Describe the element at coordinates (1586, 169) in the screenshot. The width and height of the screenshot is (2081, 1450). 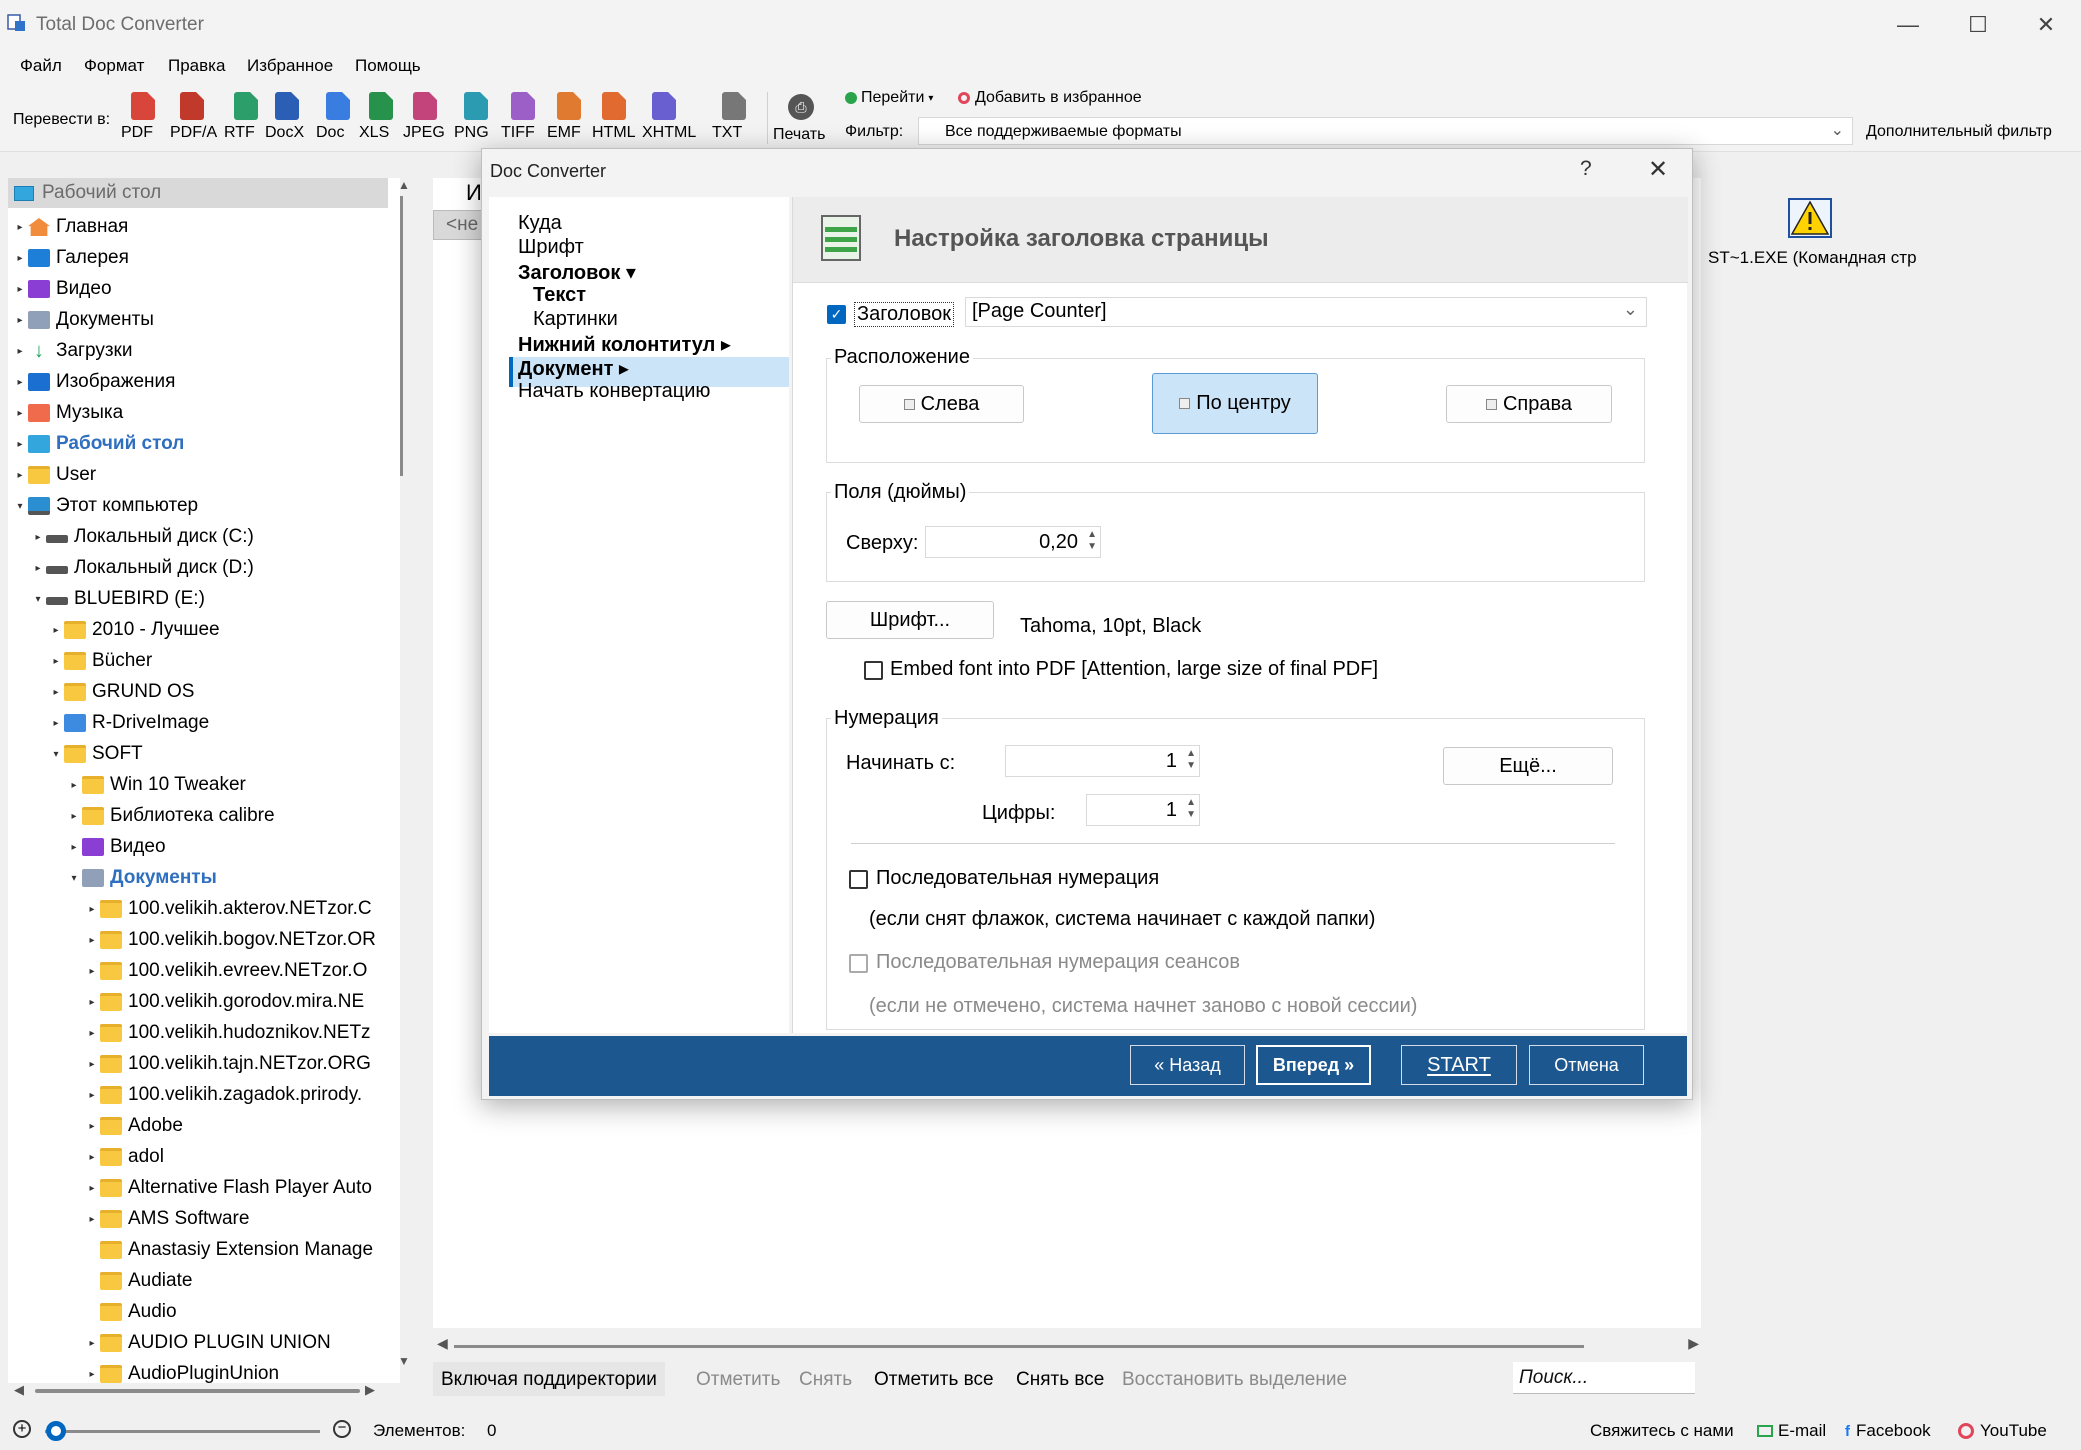
I see `help-button: ?` at that location.